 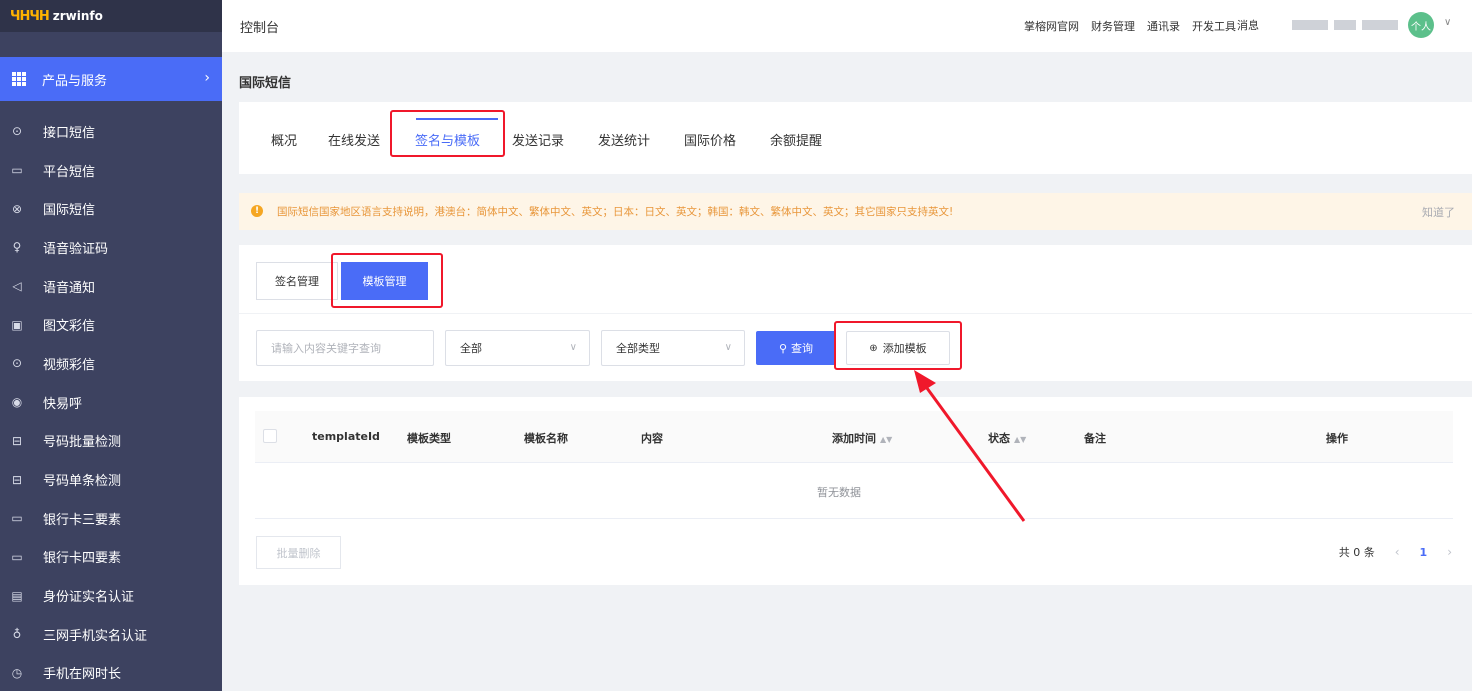 I want to click on sidebar-item: ♁ 三网手机实名认证, so click(x=111, y=634).